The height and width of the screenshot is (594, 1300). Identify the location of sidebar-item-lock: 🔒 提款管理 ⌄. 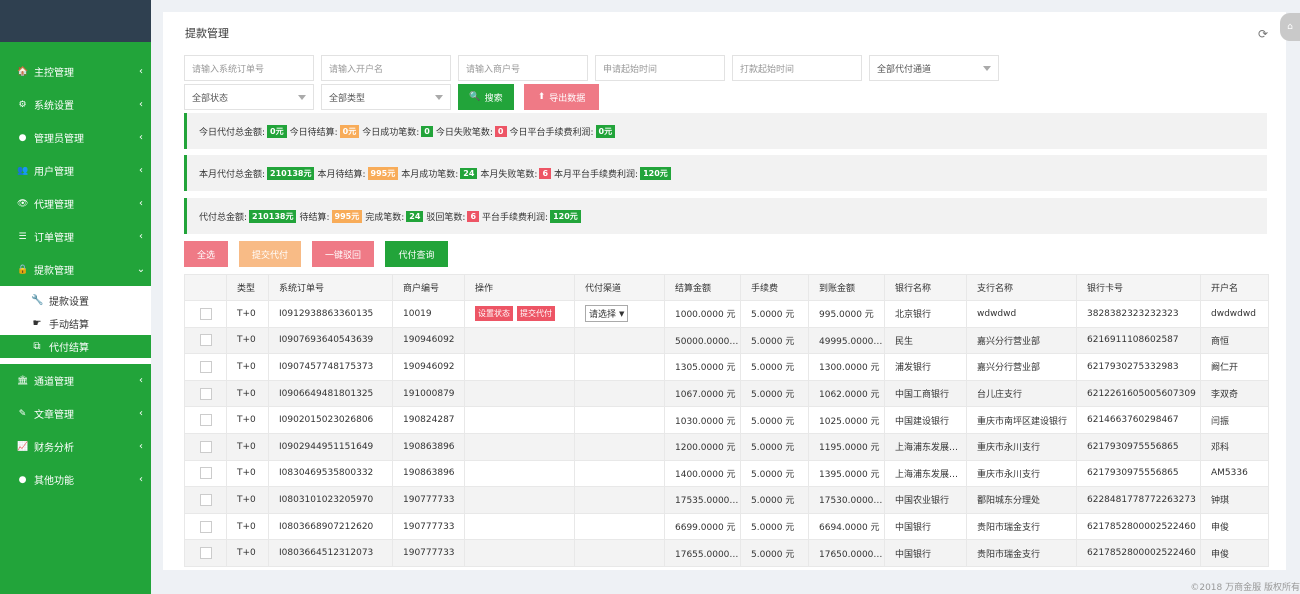
(75, 269).